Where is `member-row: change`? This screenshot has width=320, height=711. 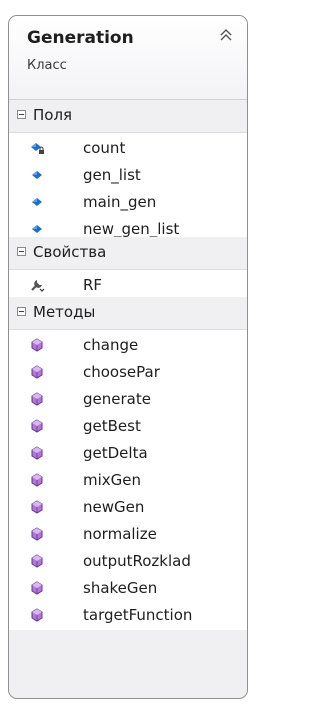 member-row: change is located at coordinates (128, 345).